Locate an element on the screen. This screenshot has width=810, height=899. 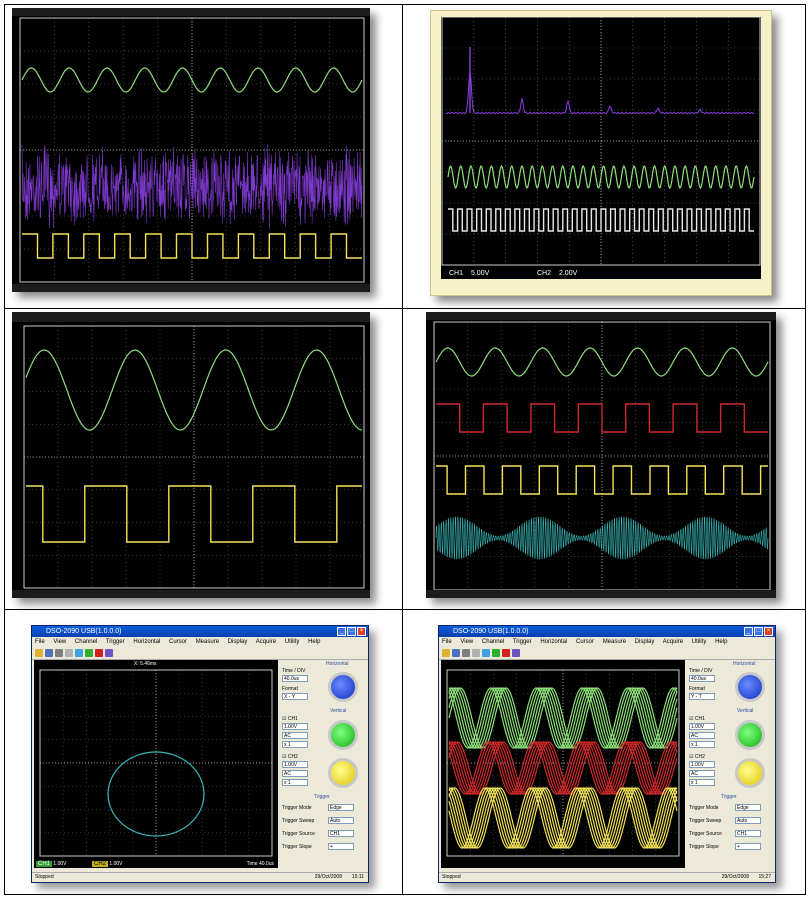
window-controls: _ □ × is located at coordinates (351, 631).